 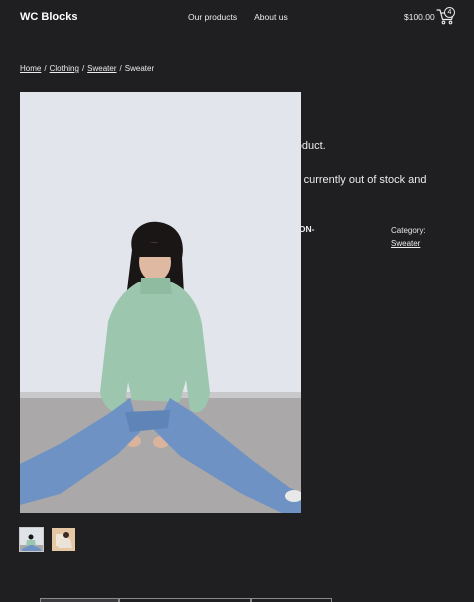 I want to click on breadcrumb-current: Sweater, so click(x=139, y=68).